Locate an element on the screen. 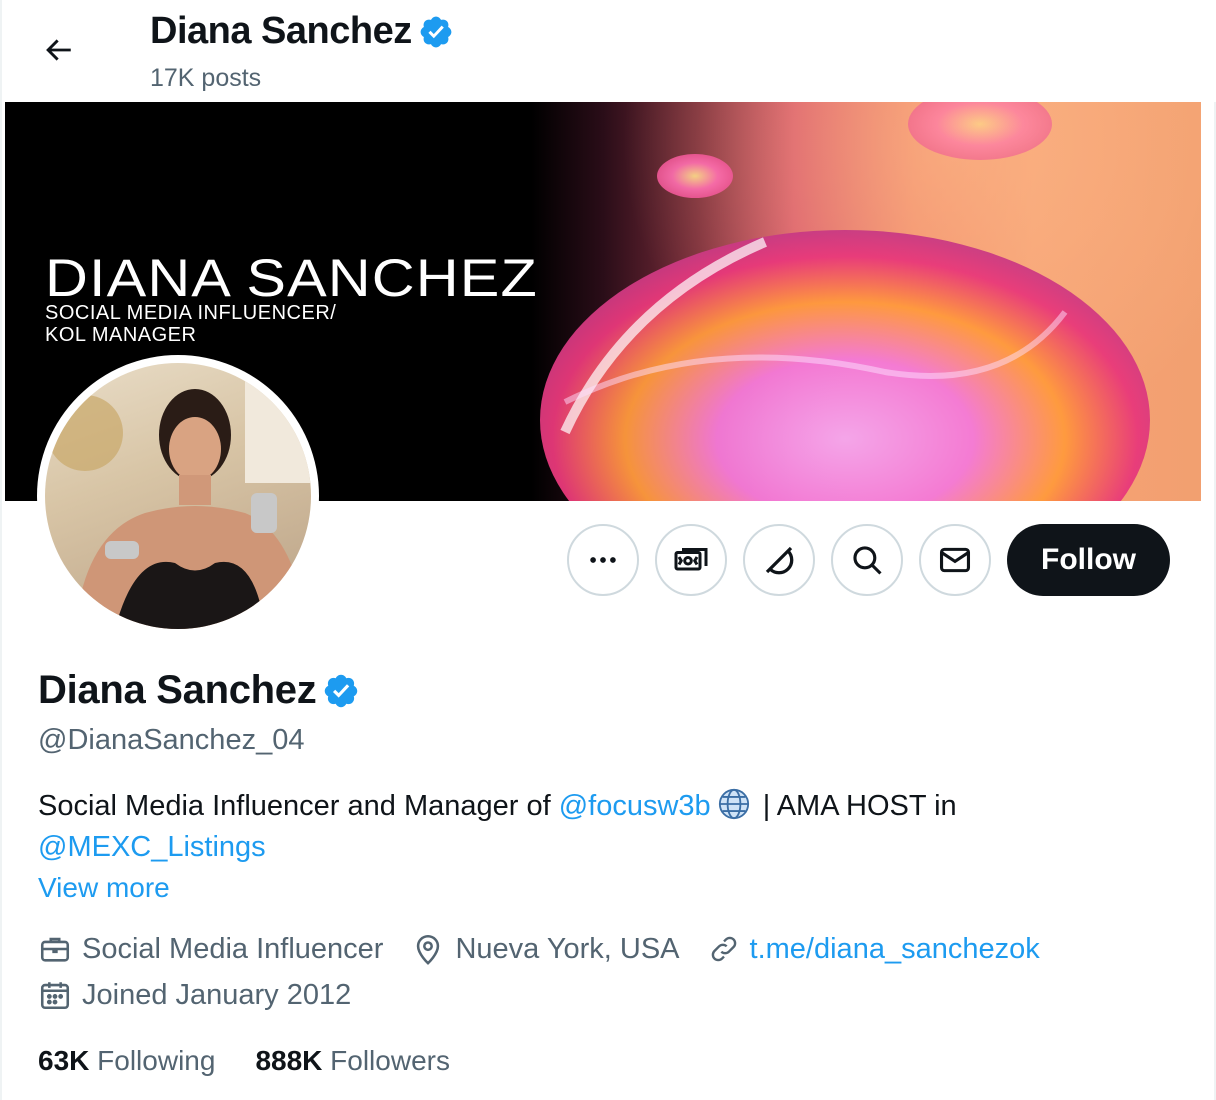 This screenshot has height=1100, width=1216. arrow-left-icon is located at coordinates (58, 50).